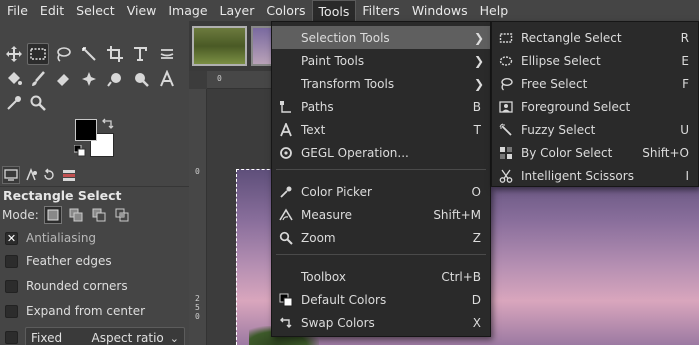  What do you see at coordinates (595, 152) in the screenshot?
I see `menu-item-by-color-select: By Color Select Shift+O` at bounding box center [595, 152].